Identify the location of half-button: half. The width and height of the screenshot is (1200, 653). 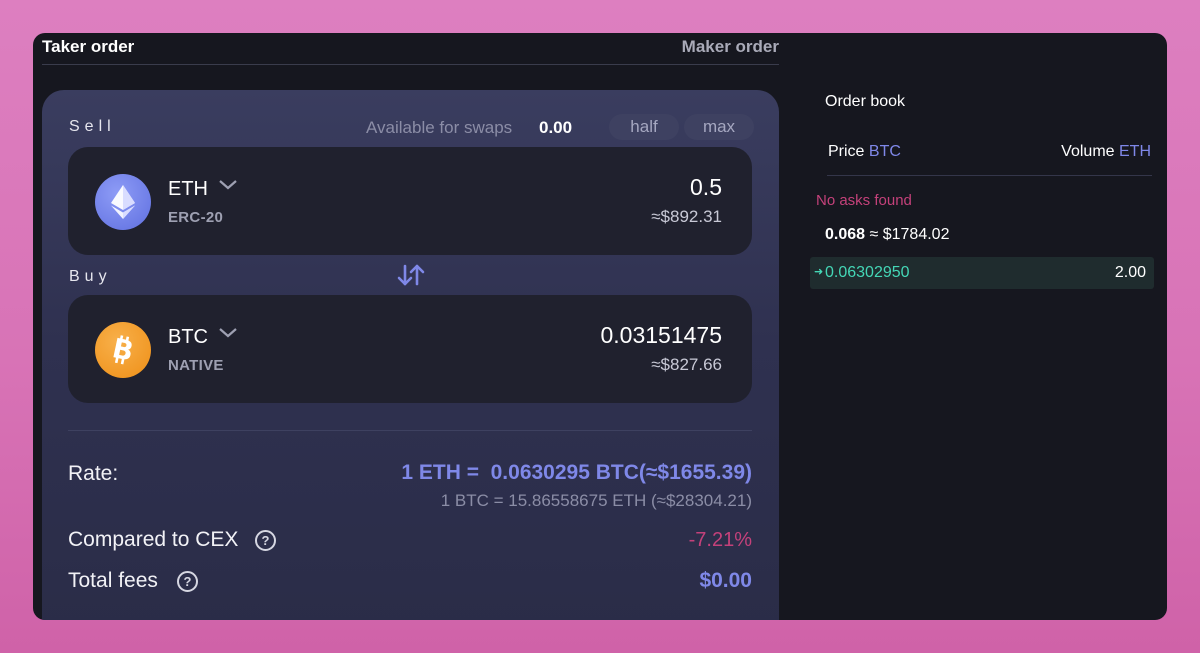
(644, 127).